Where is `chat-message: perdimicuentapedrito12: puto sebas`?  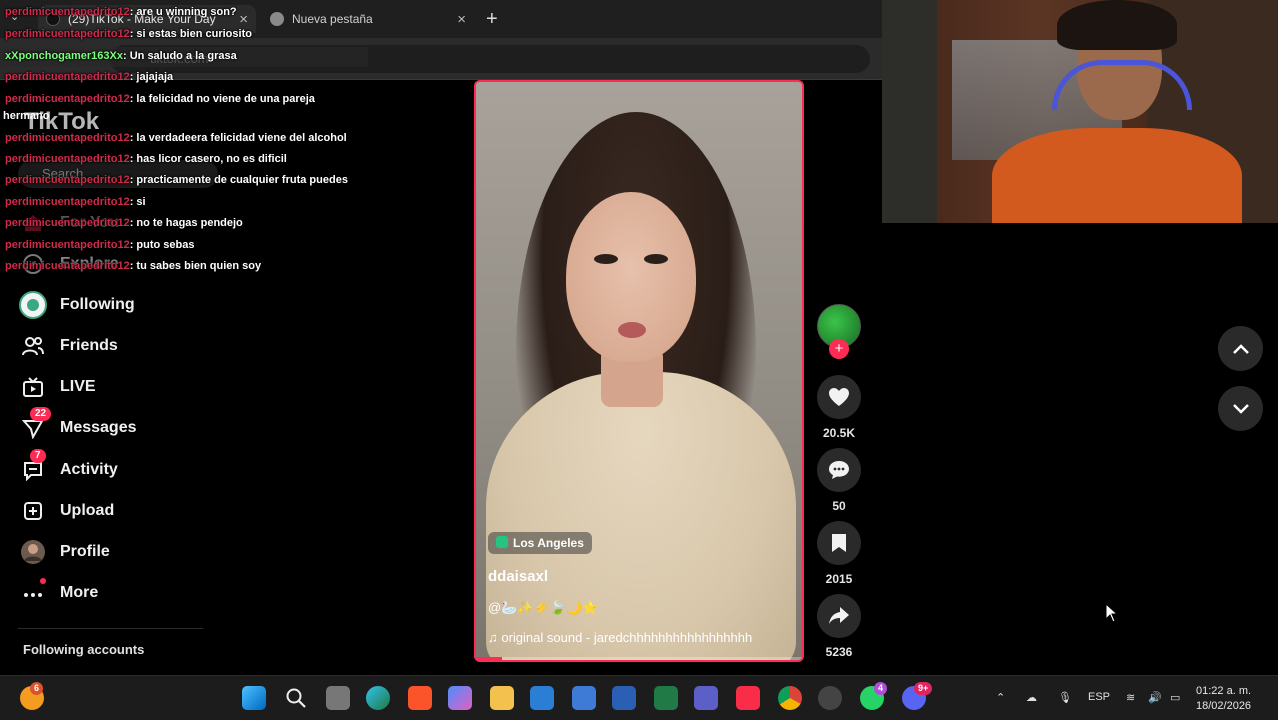
chat-message: perdimicuentapedrito12: puto sebas is located at coordinates (100, 245).